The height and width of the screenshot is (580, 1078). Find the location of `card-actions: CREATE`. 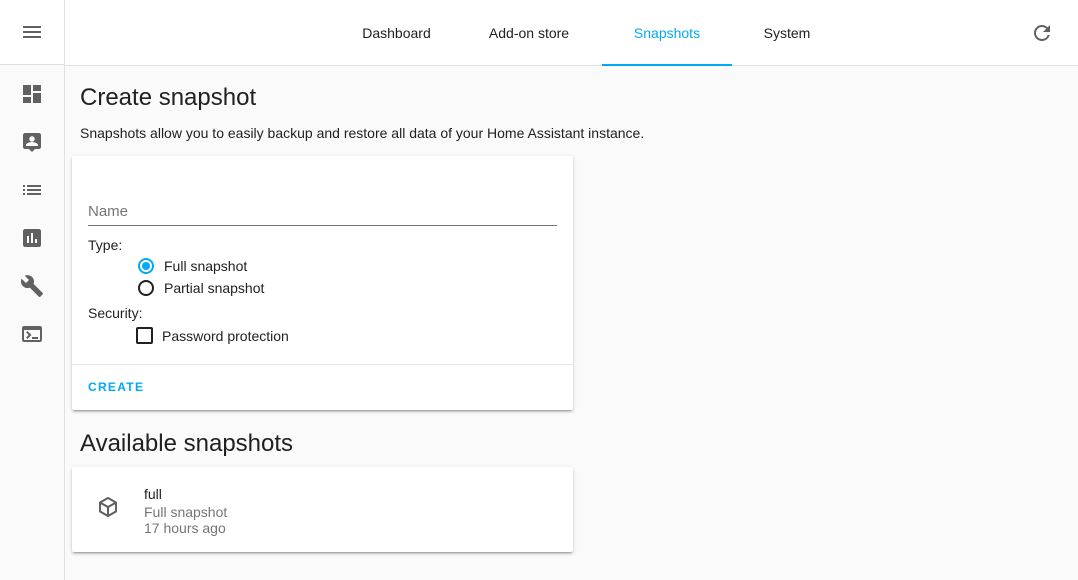

card-actions: CREATE is located at coordinates (322, 387).